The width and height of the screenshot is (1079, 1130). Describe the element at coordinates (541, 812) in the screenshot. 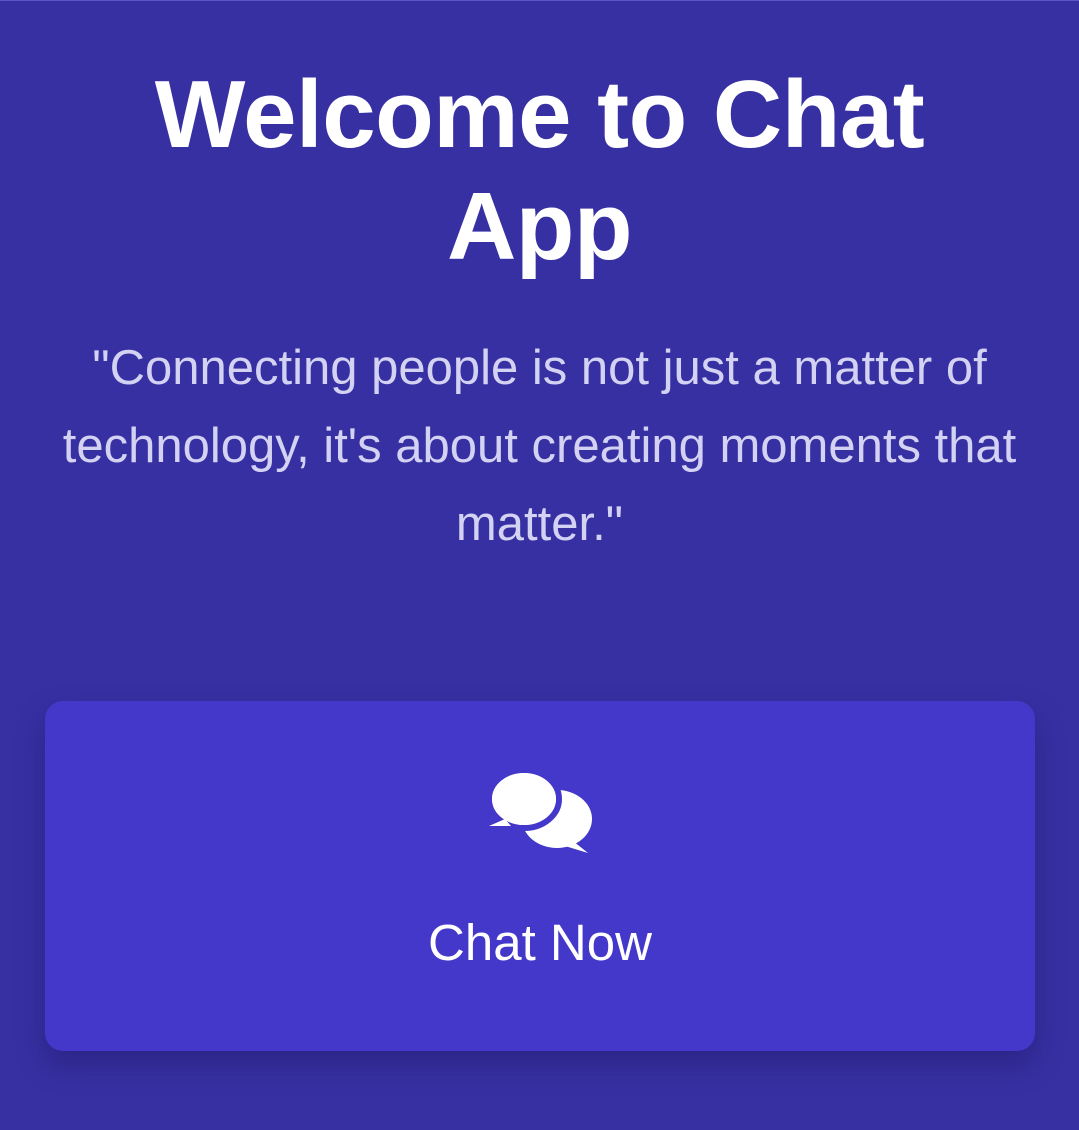

I see `chat-bubbles-icon` at that location.